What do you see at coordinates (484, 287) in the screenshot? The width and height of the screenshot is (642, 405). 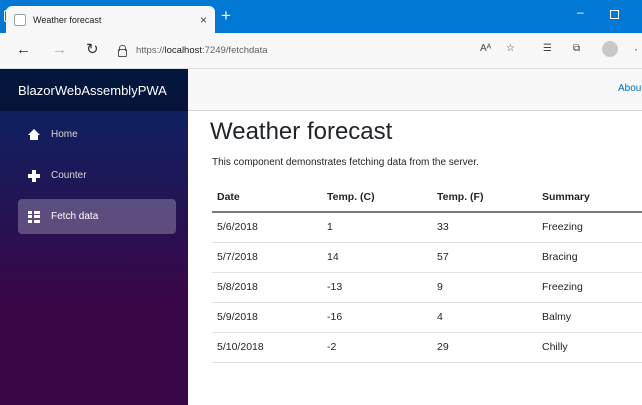 I see `cell-temp-f: 9` at bounding box center [484, 287].